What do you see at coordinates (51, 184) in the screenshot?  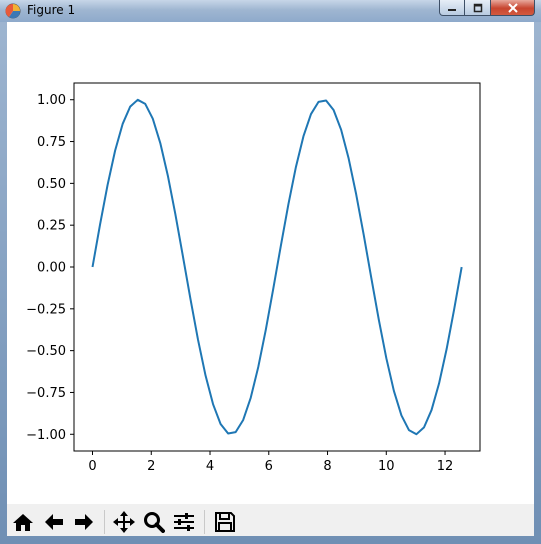 I see `y-tick-label: 0.50` at bounding box center [51, 184].